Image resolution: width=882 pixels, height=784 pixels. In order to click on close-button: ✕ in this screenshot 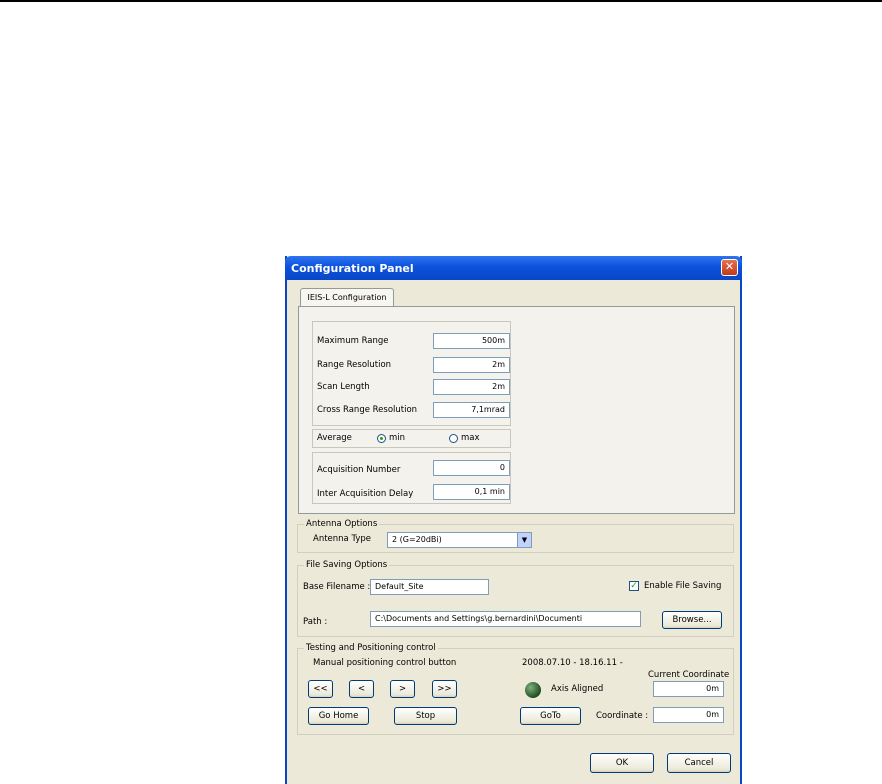, I will do `click(729, 267)`.